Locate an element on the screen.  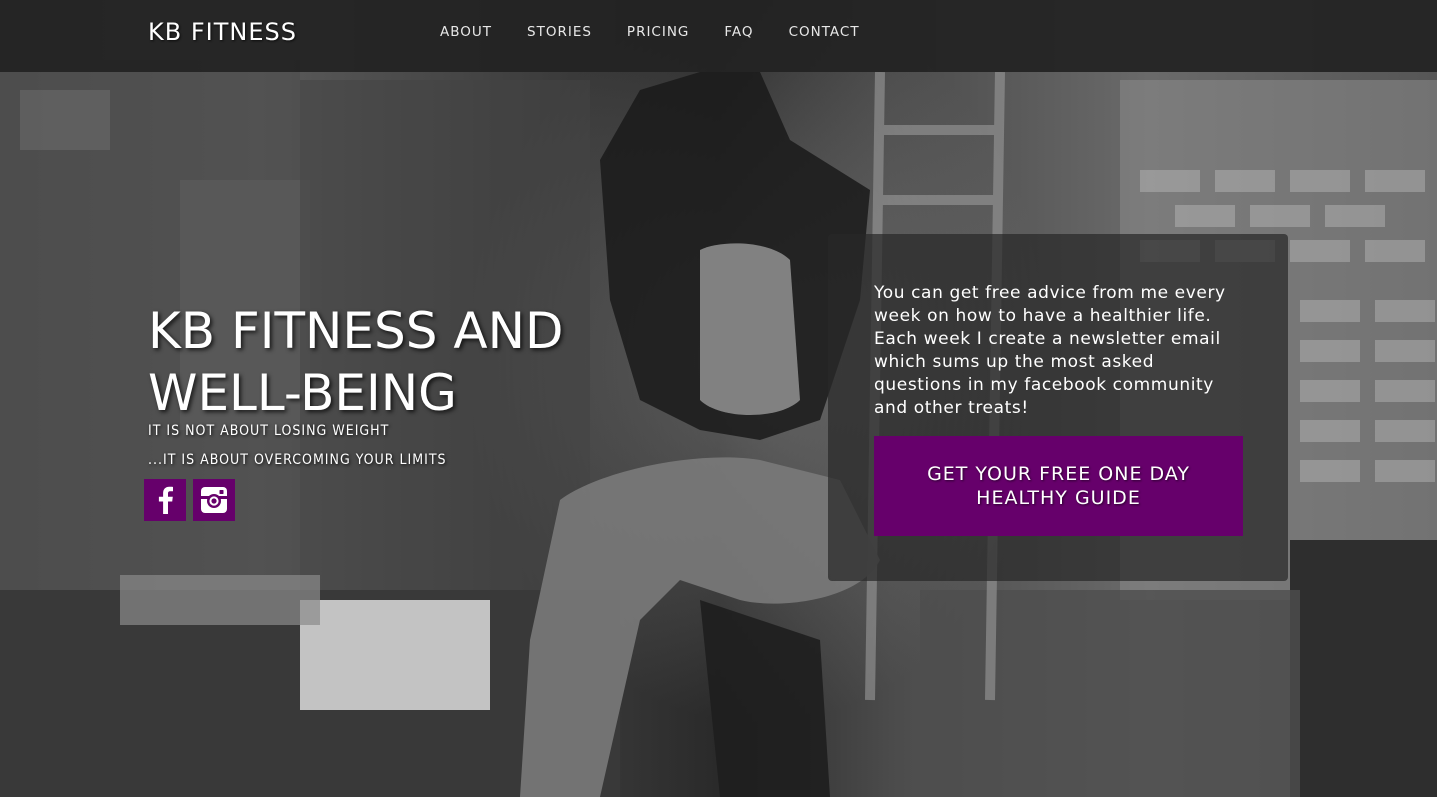
nav-item-stories: STORIES is located at coordinates (559, 32).